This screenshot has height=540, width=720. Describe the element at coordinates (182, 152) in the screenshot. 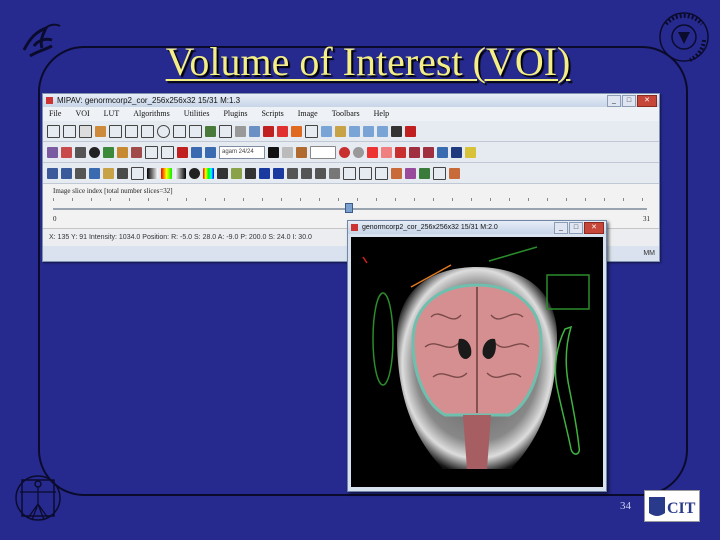

I see `paint-to-voi-icon` at that location.